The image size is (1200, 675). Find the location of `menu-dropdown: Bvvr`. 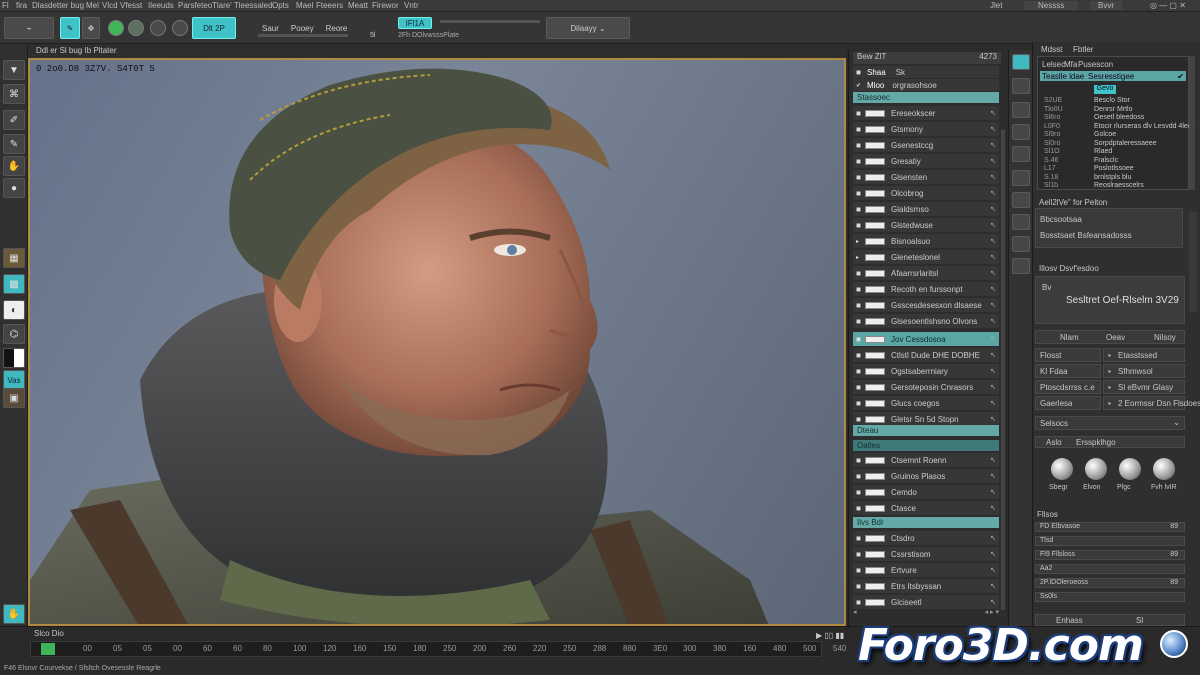

menu-dropdown: Bvvr is located at coordinates (1106, 5).